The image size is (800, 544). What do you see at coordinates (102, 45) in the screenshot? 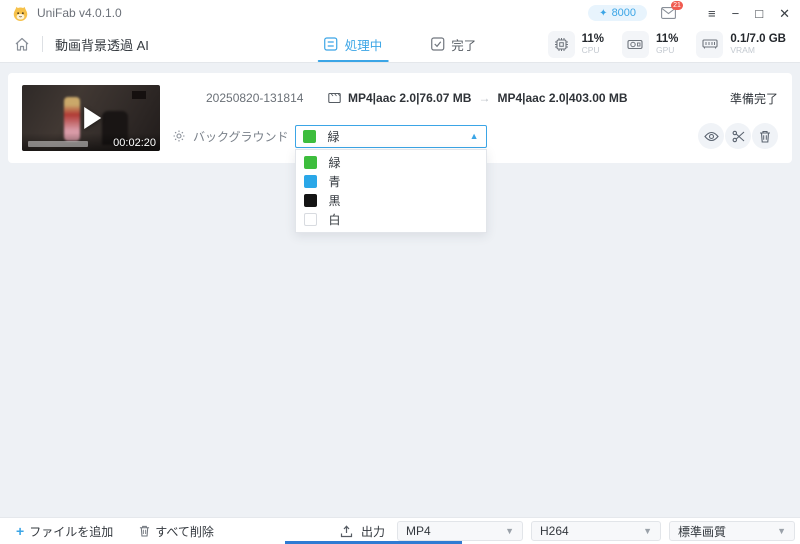
I see `page-title: 動画背景透過 AI` at bounding box center [102, 45].